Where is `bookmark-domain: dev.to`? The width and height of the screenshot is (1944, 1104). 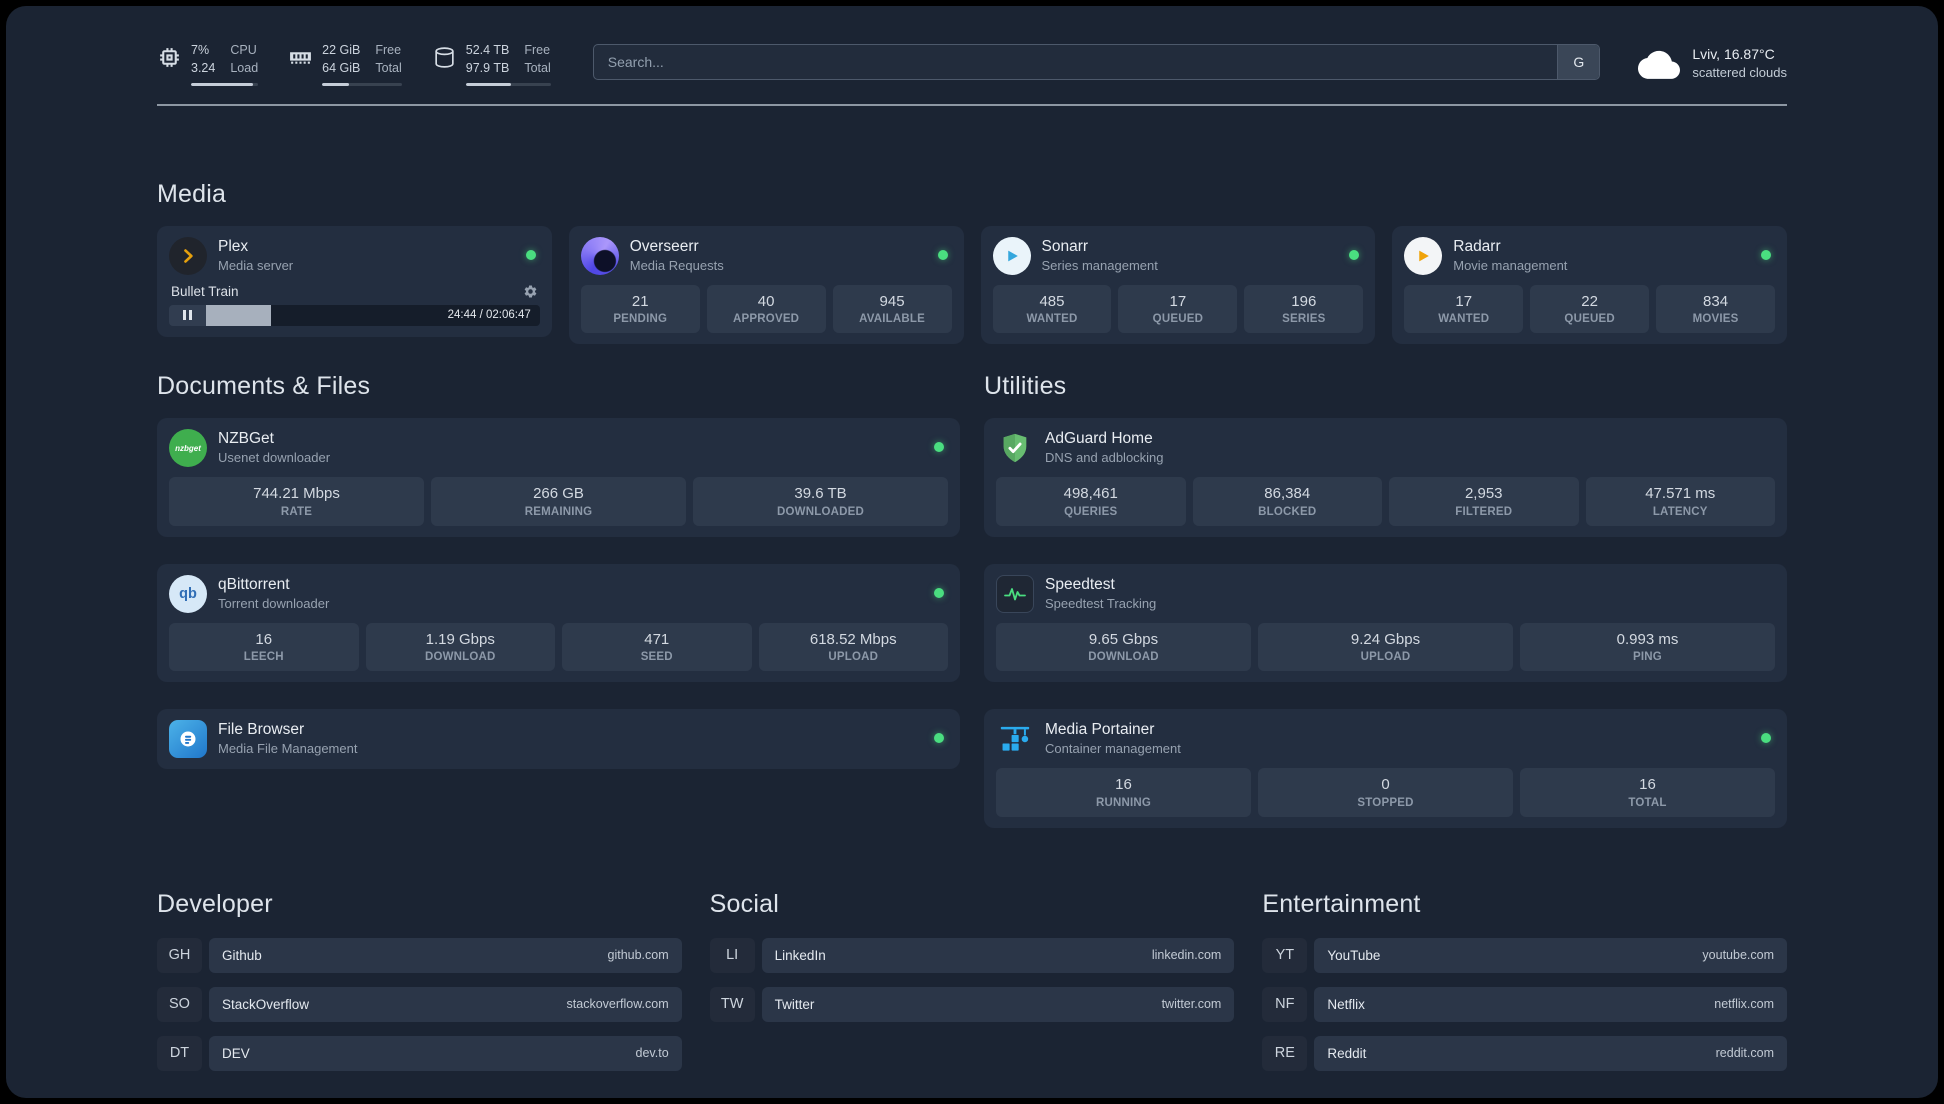 bookmark-domain: dev.to is located at coordinates (652, 1053).